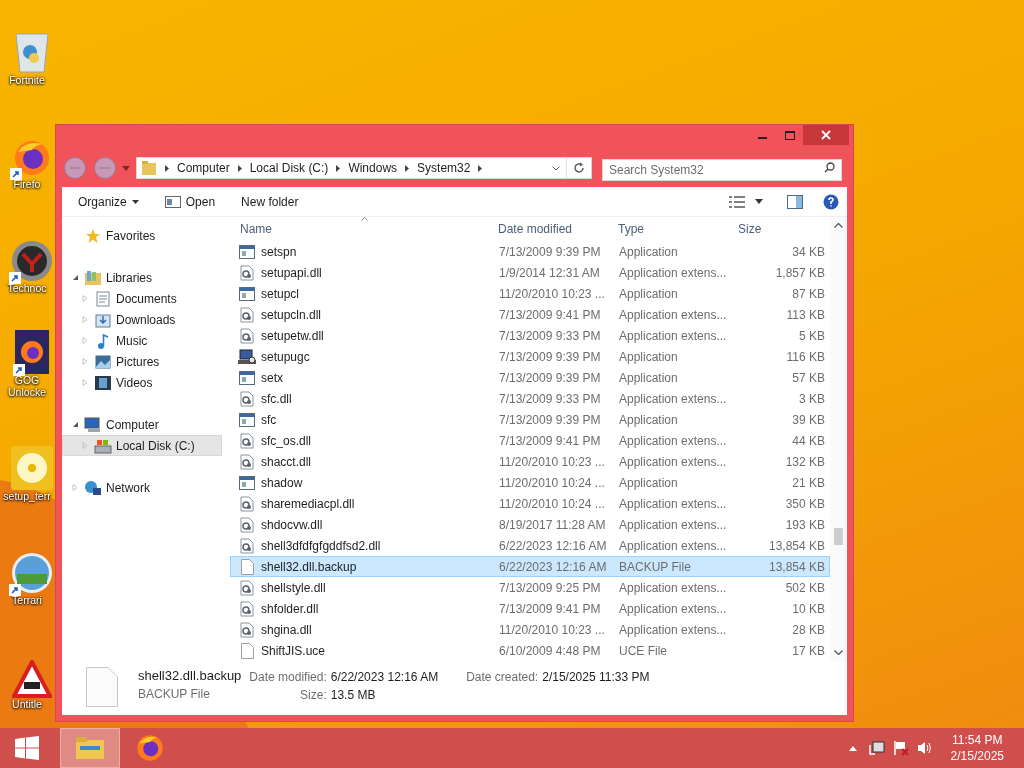  Describe the element at coordinates (530, 399) in the screenshot. I see `file-row: sfc.dll 7/13/2009 9:33 PM Application extens... 3 KB` at that location.